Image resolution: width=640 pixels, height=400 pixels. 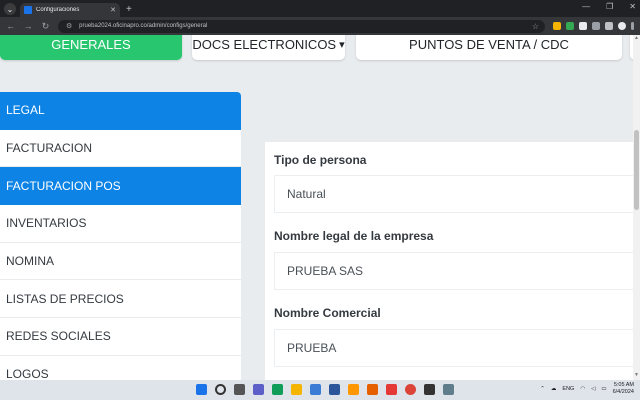 I want to click on sidebar-item-label: REDES SOCIALES, so click(x=58, y=336).